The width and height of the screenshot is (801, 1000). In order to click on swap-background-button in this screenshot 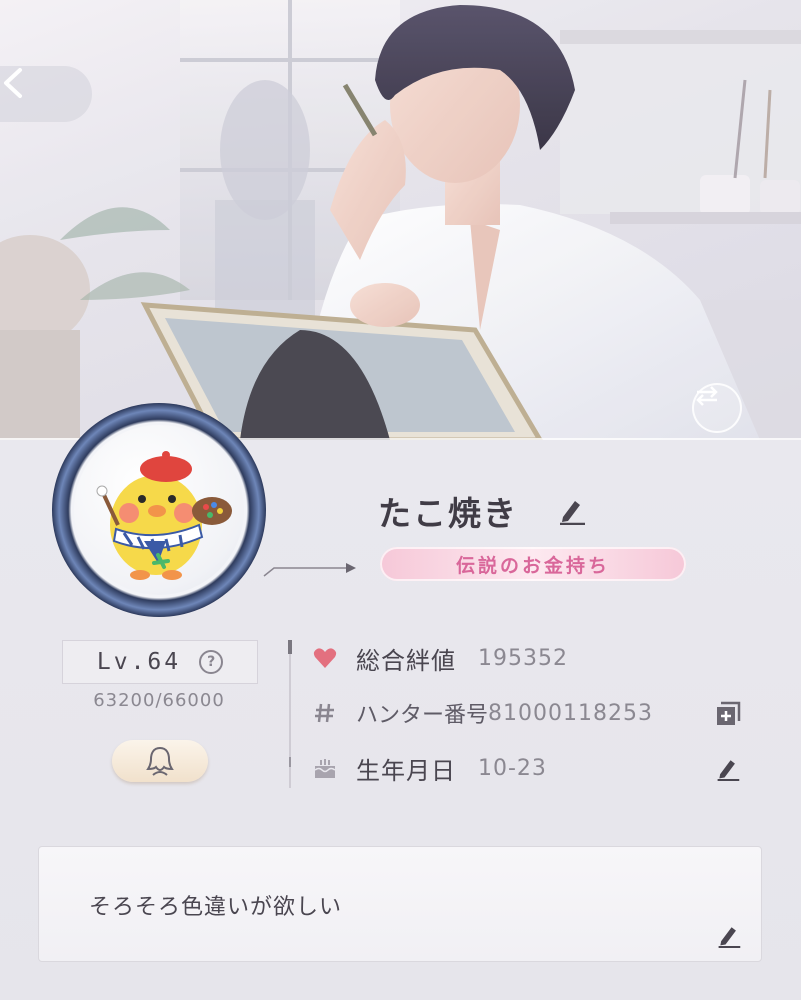, I will do `click(717, 408)`.